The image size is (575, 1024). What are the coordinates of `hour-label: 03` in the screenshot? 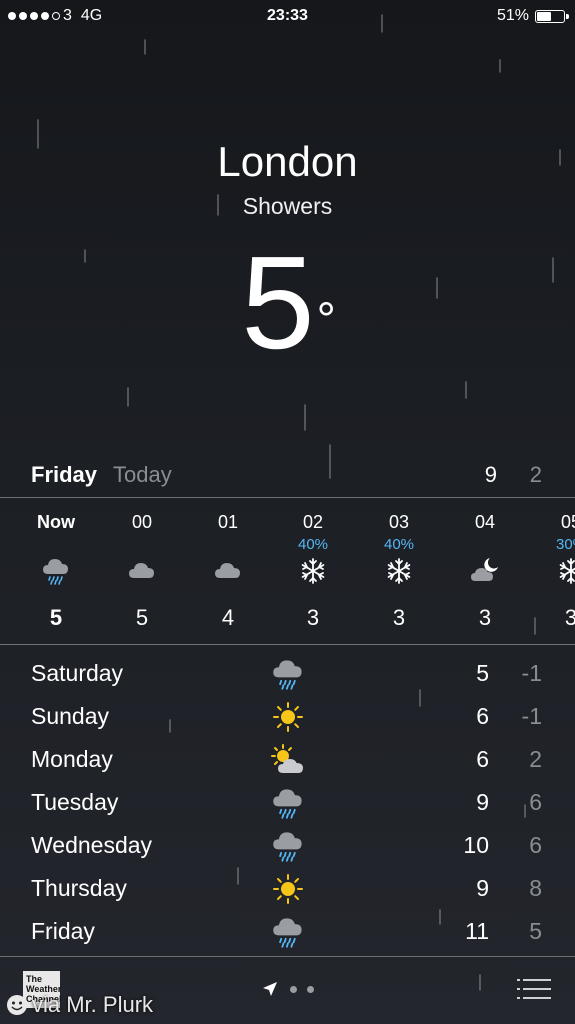 It's located at (399, 522).